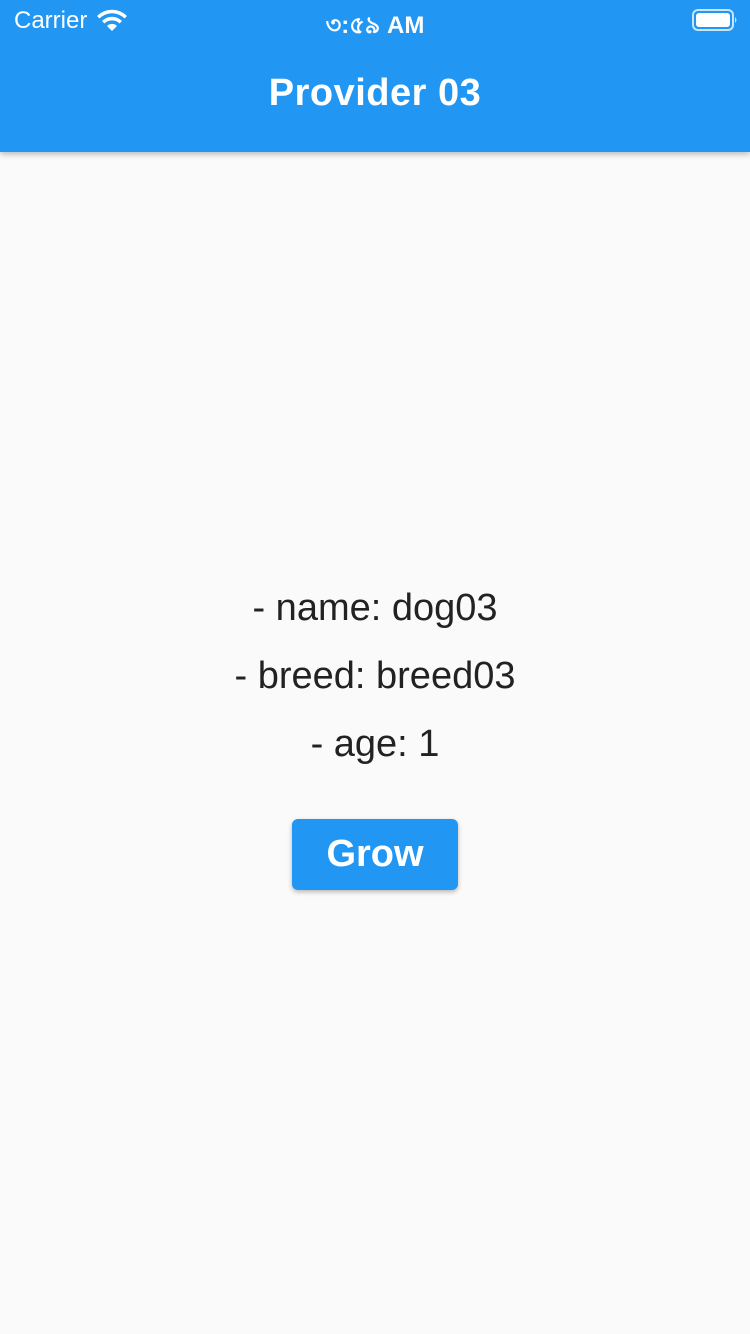 The image size is (750, 1334). What do you see at coordinates (375, 608) in the screenshot?
I see `dog-name-text: - name: dog03` at bounding box center [375, 608].